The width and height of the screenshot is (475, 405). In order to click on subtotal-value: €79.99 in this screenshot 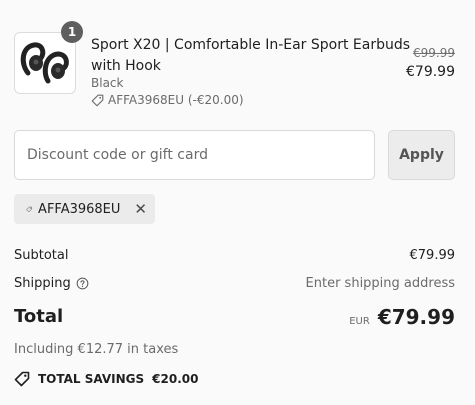, I will do `click(432, 255)`.